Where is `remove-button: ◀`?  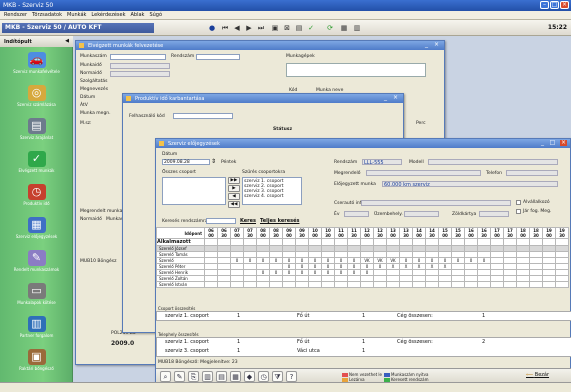
remove-button: ◀ is located at coordinates (234, 196).